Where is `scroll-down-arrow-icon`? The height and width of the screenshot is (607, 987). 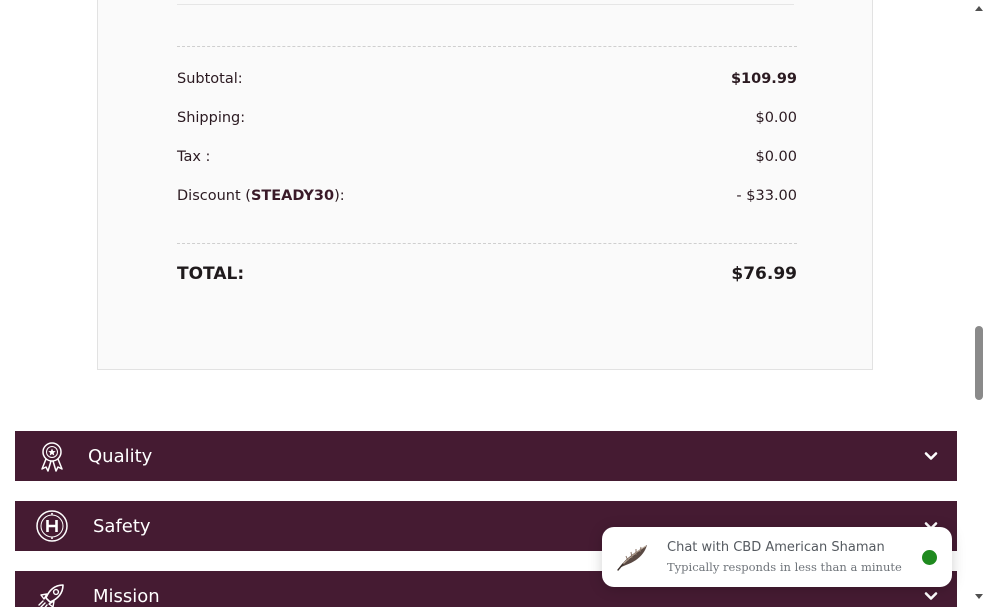 scroll-down-arrow-icon is located at coordinates (979, 597).